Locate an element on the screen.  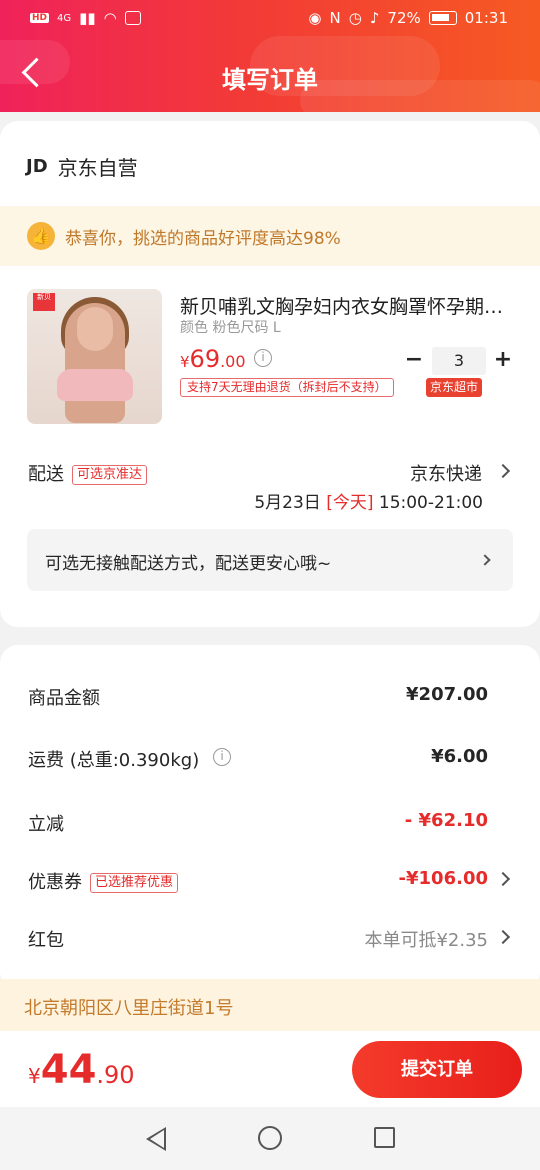
hd-icon: HD is located at coordinates (40, 18).